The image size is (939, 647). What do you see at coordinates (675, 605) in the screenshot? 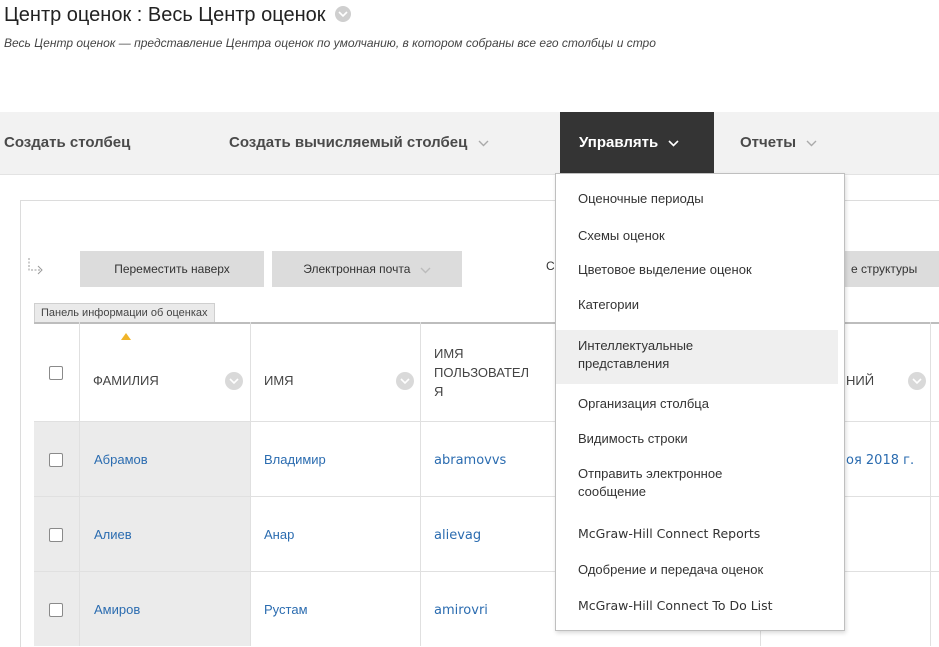
I see `menu-item-label: McGraw-Hill Connect To Do List` at bounding box center [675, 605].